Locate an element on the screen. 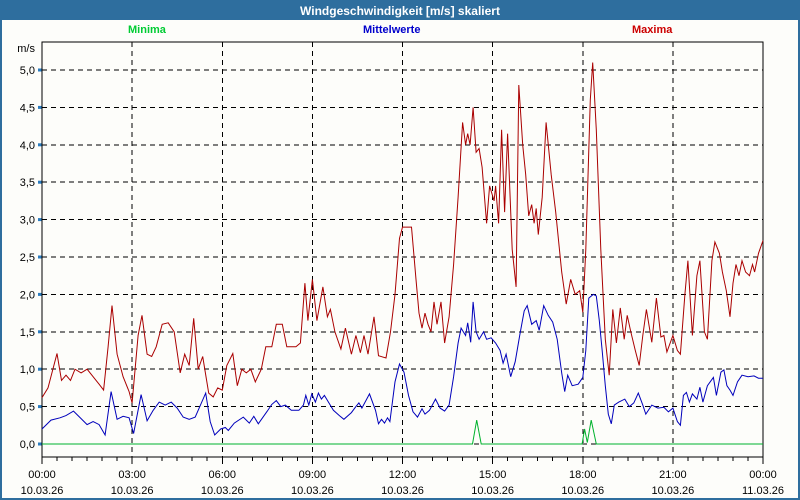 This screenshot has height=500, width=800. window-title: Windgeschwindigkeit [m/s] skaliert is located at coordinates (400, 11).